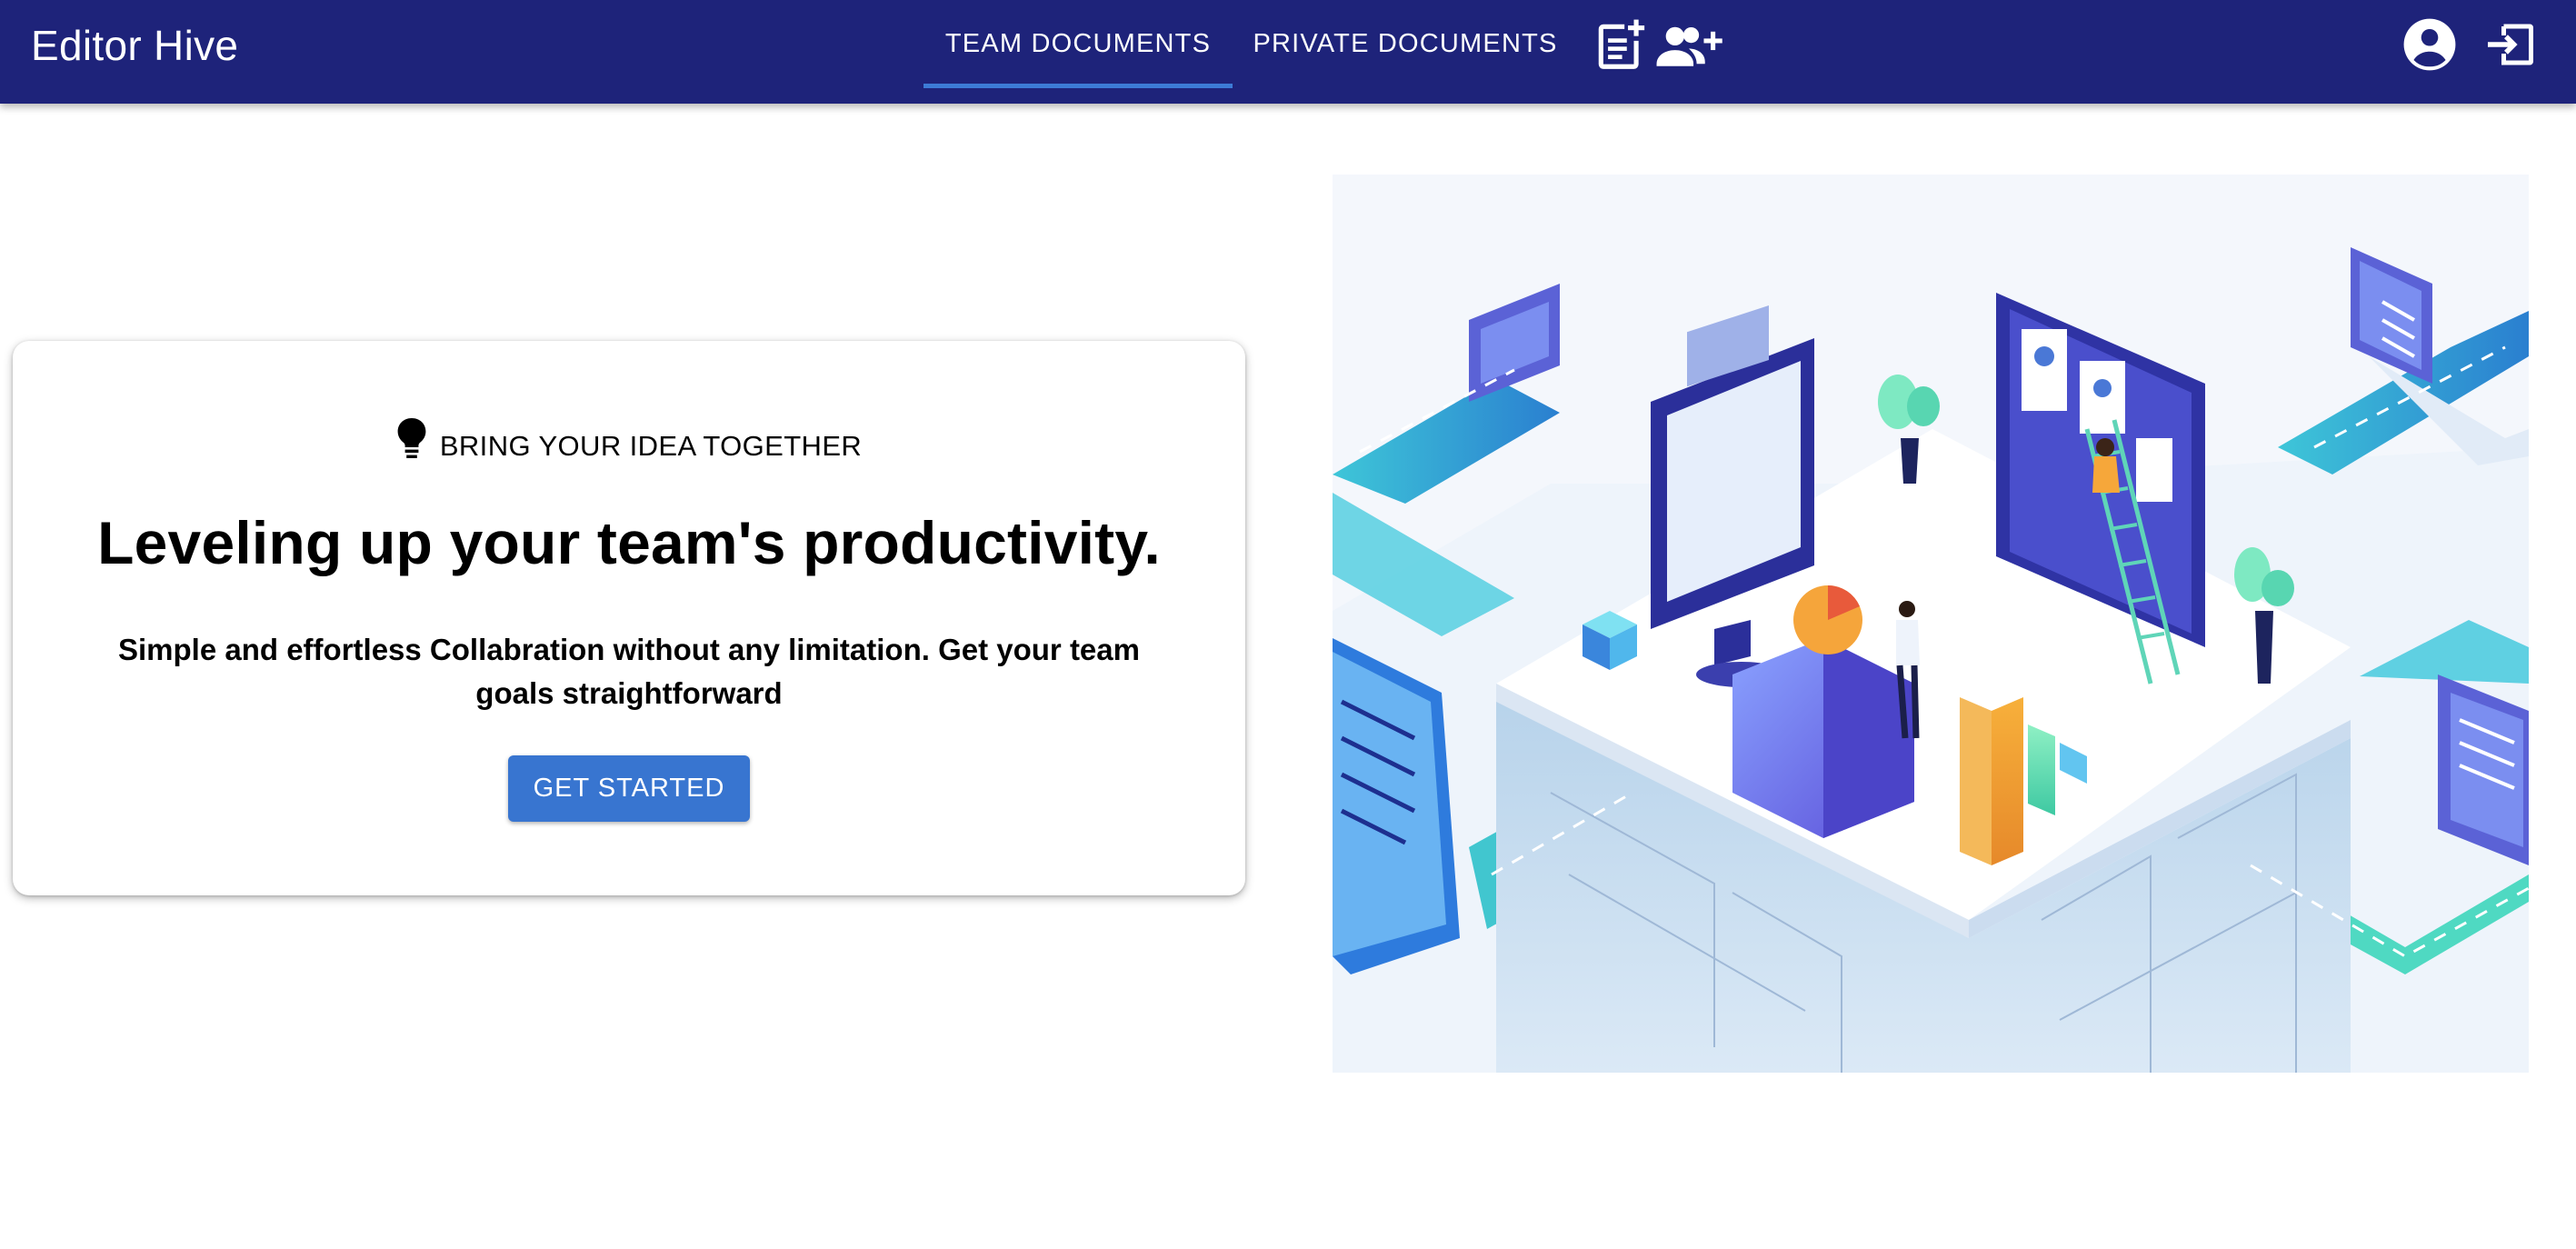 This screenshot has height=1249, width=2576. I want to click on hero-headline: Leveling up your team's productivity., so click(629, 542).